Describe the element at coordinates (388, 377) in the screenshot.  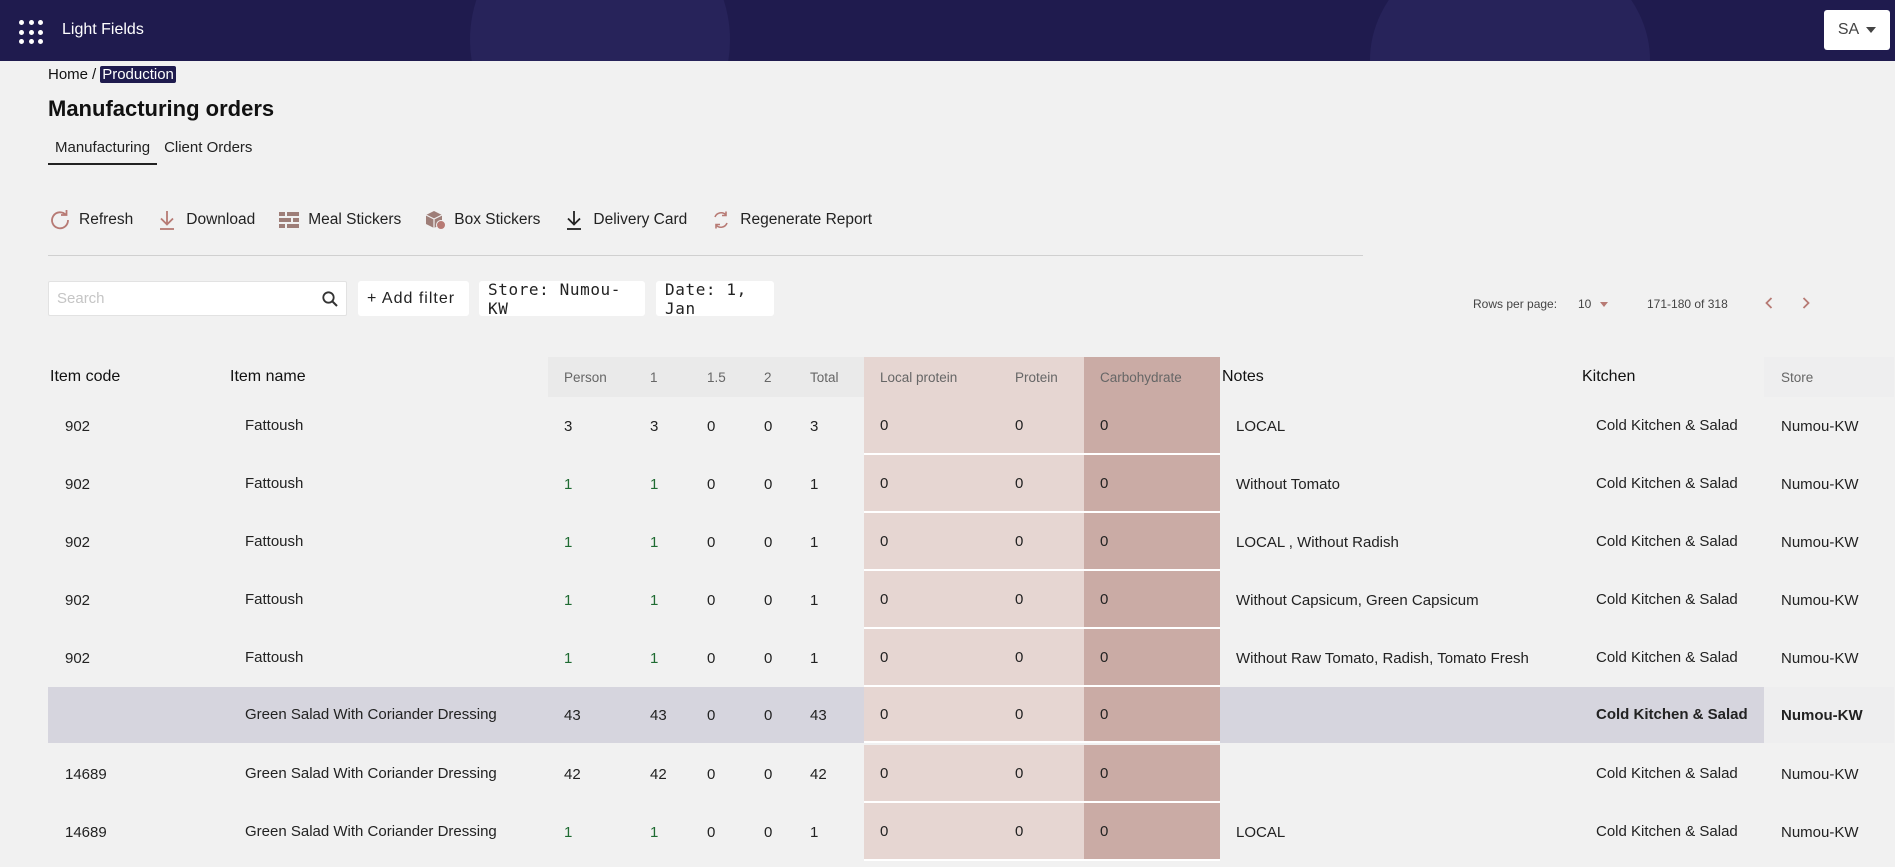
I see `column-header-item-name: Item name` at that location.